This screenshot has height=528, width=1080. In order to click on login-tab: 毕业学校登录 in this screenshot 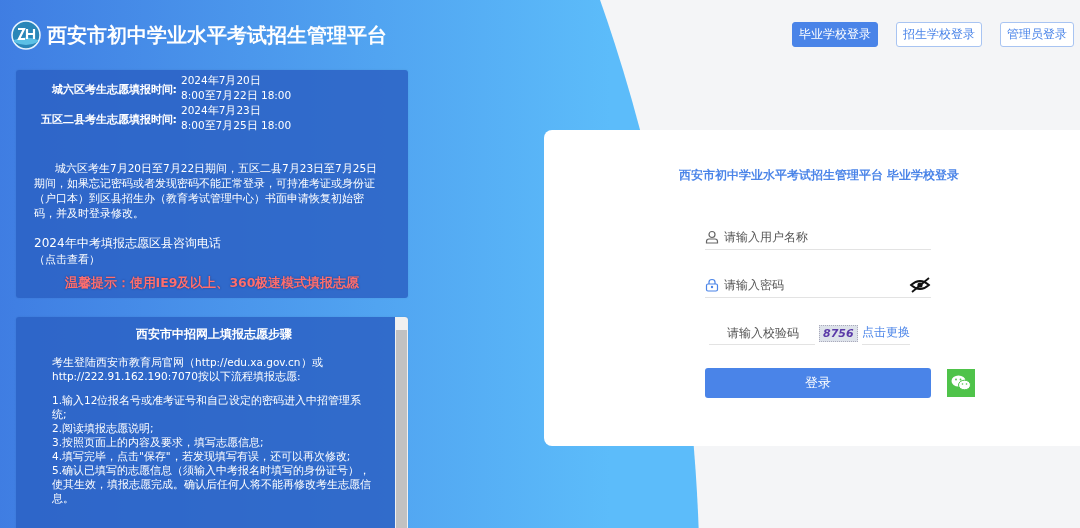, I will do `click(835, 34)`.